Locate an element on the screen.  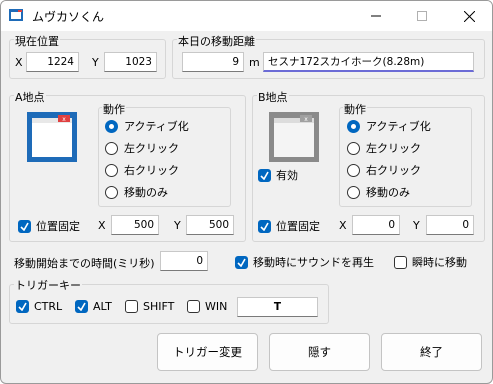
minimize-button is located at coordinates (376, 16).